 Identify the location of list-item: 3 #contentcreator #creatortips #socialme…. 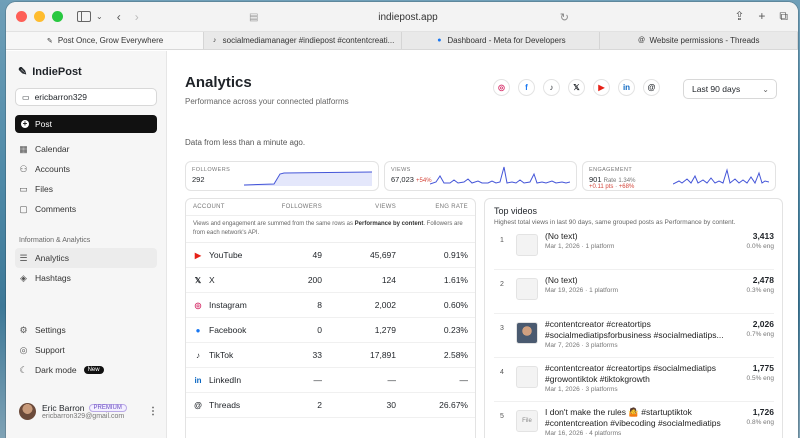
(634, 338).